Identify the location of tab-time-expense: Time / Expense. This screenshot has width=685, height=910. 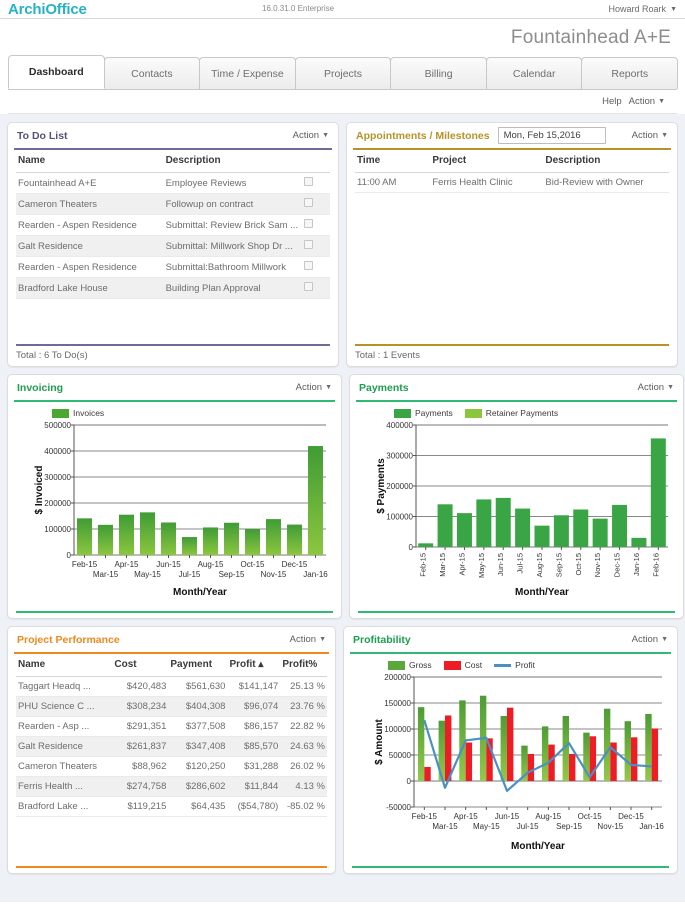
(247, 73).